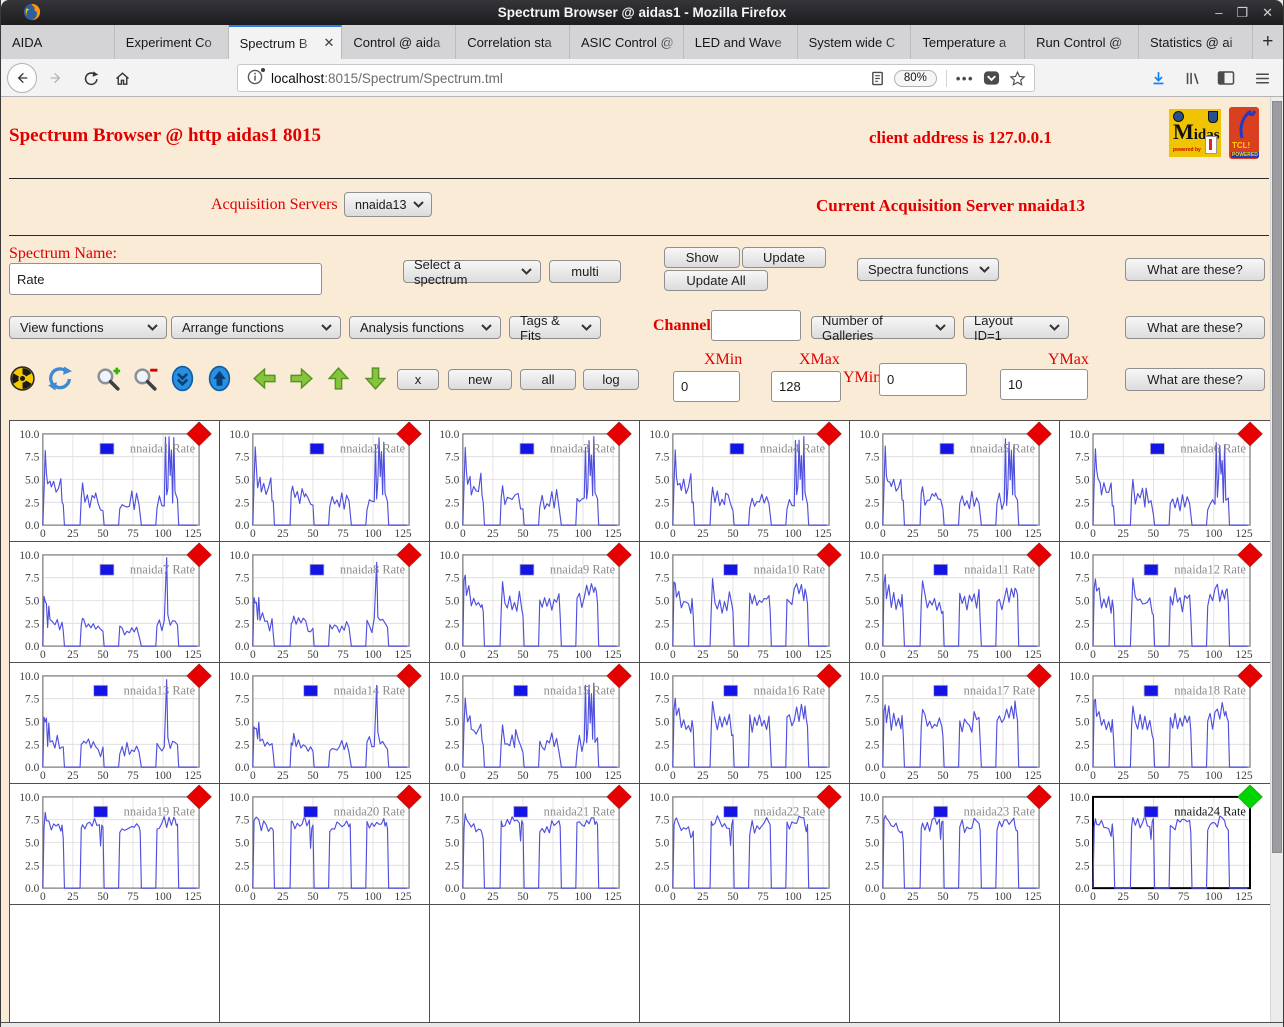  What do you see at coordinates (165, 279) in the screenshot?
I see `spectrum-name-input` at bounding box center [165, 279].